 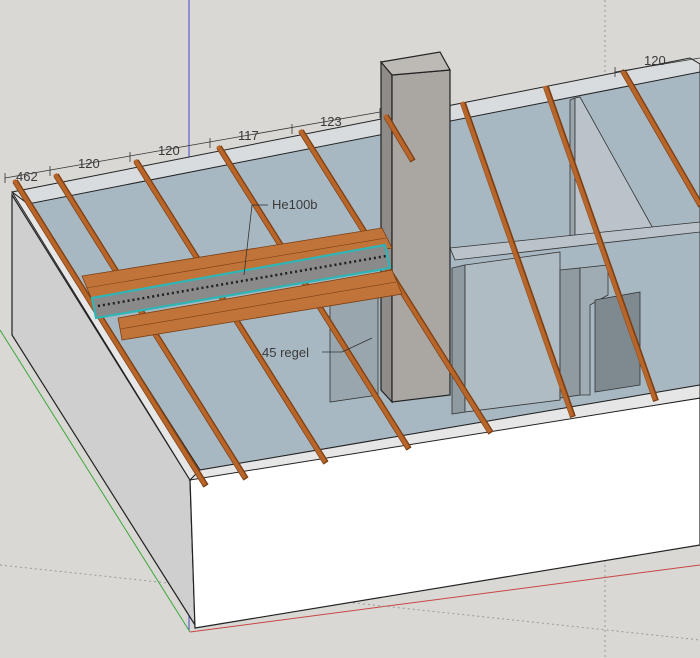 I want to click on dimension-label-4: 123, so click(x=331, y=121).